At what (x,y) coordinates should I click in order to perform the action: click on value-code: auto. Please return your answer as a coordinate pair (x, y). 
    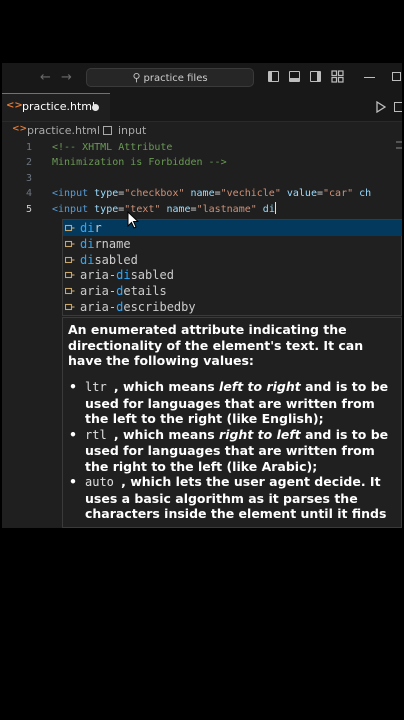
    Looking at the image, I should click on (103, 482).